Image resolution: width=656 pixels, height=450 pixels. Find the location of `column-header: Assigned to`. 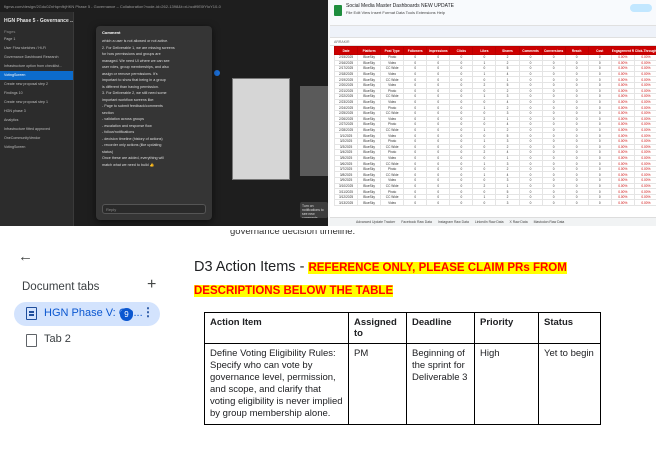

column-header: Assigned to is located at coordinates (377, 328).